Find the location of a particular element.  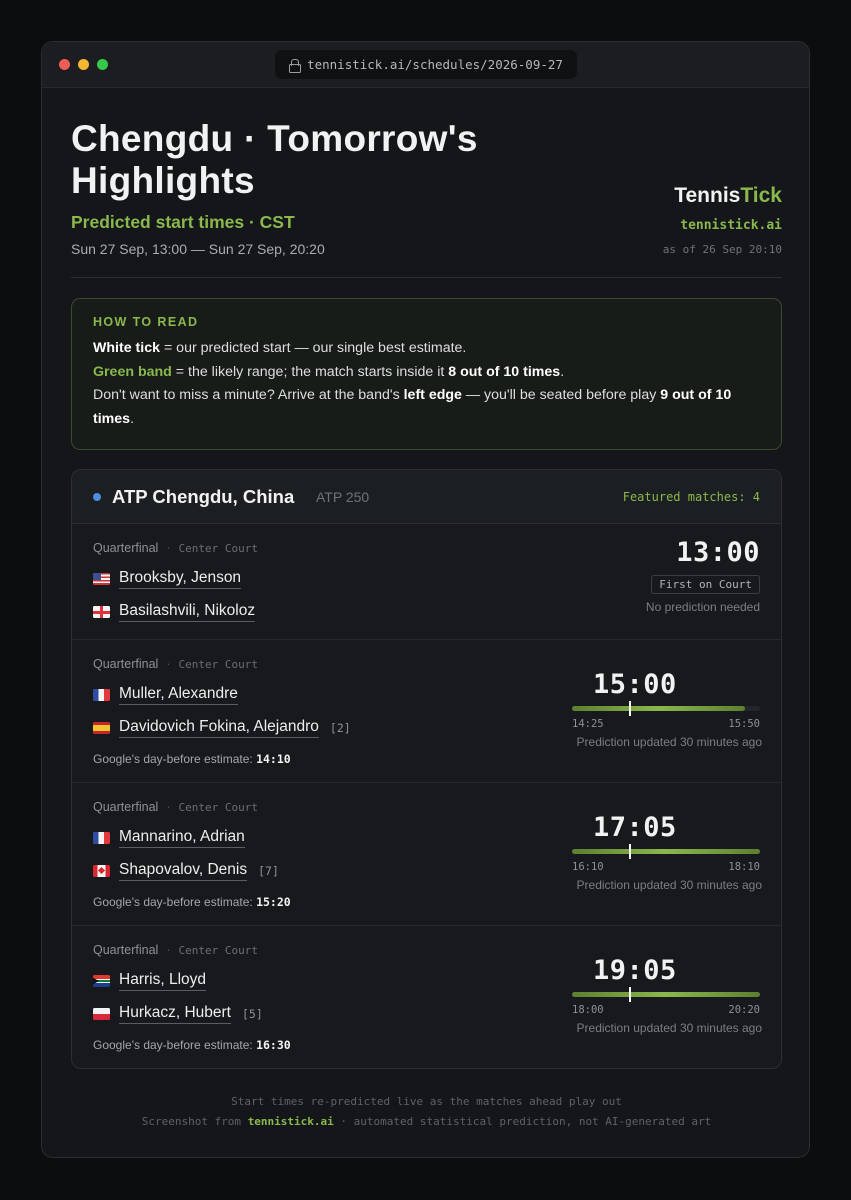

featured-count: Featured matches: 4 is located at coordinates (691, 497).